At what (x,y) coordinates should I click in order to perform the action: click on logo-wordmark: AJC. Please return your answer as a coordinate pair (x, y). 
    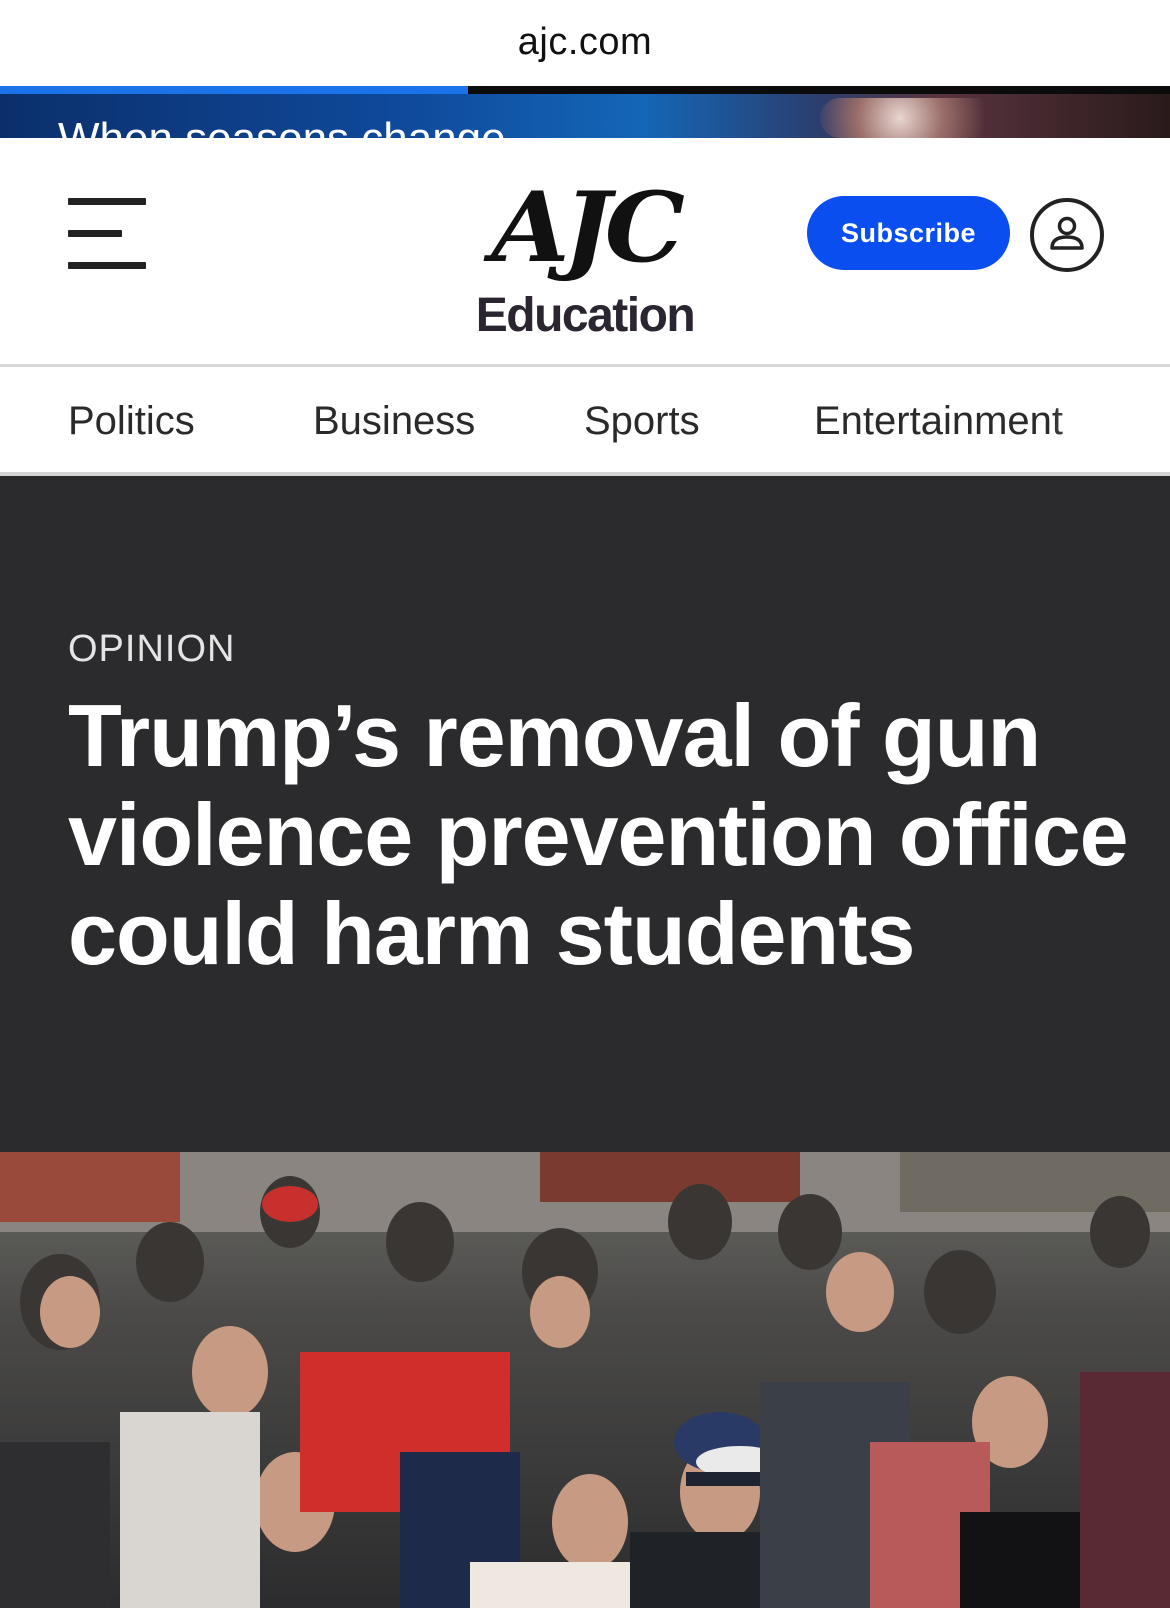
    Looking at the image, I should click on (588, 227).